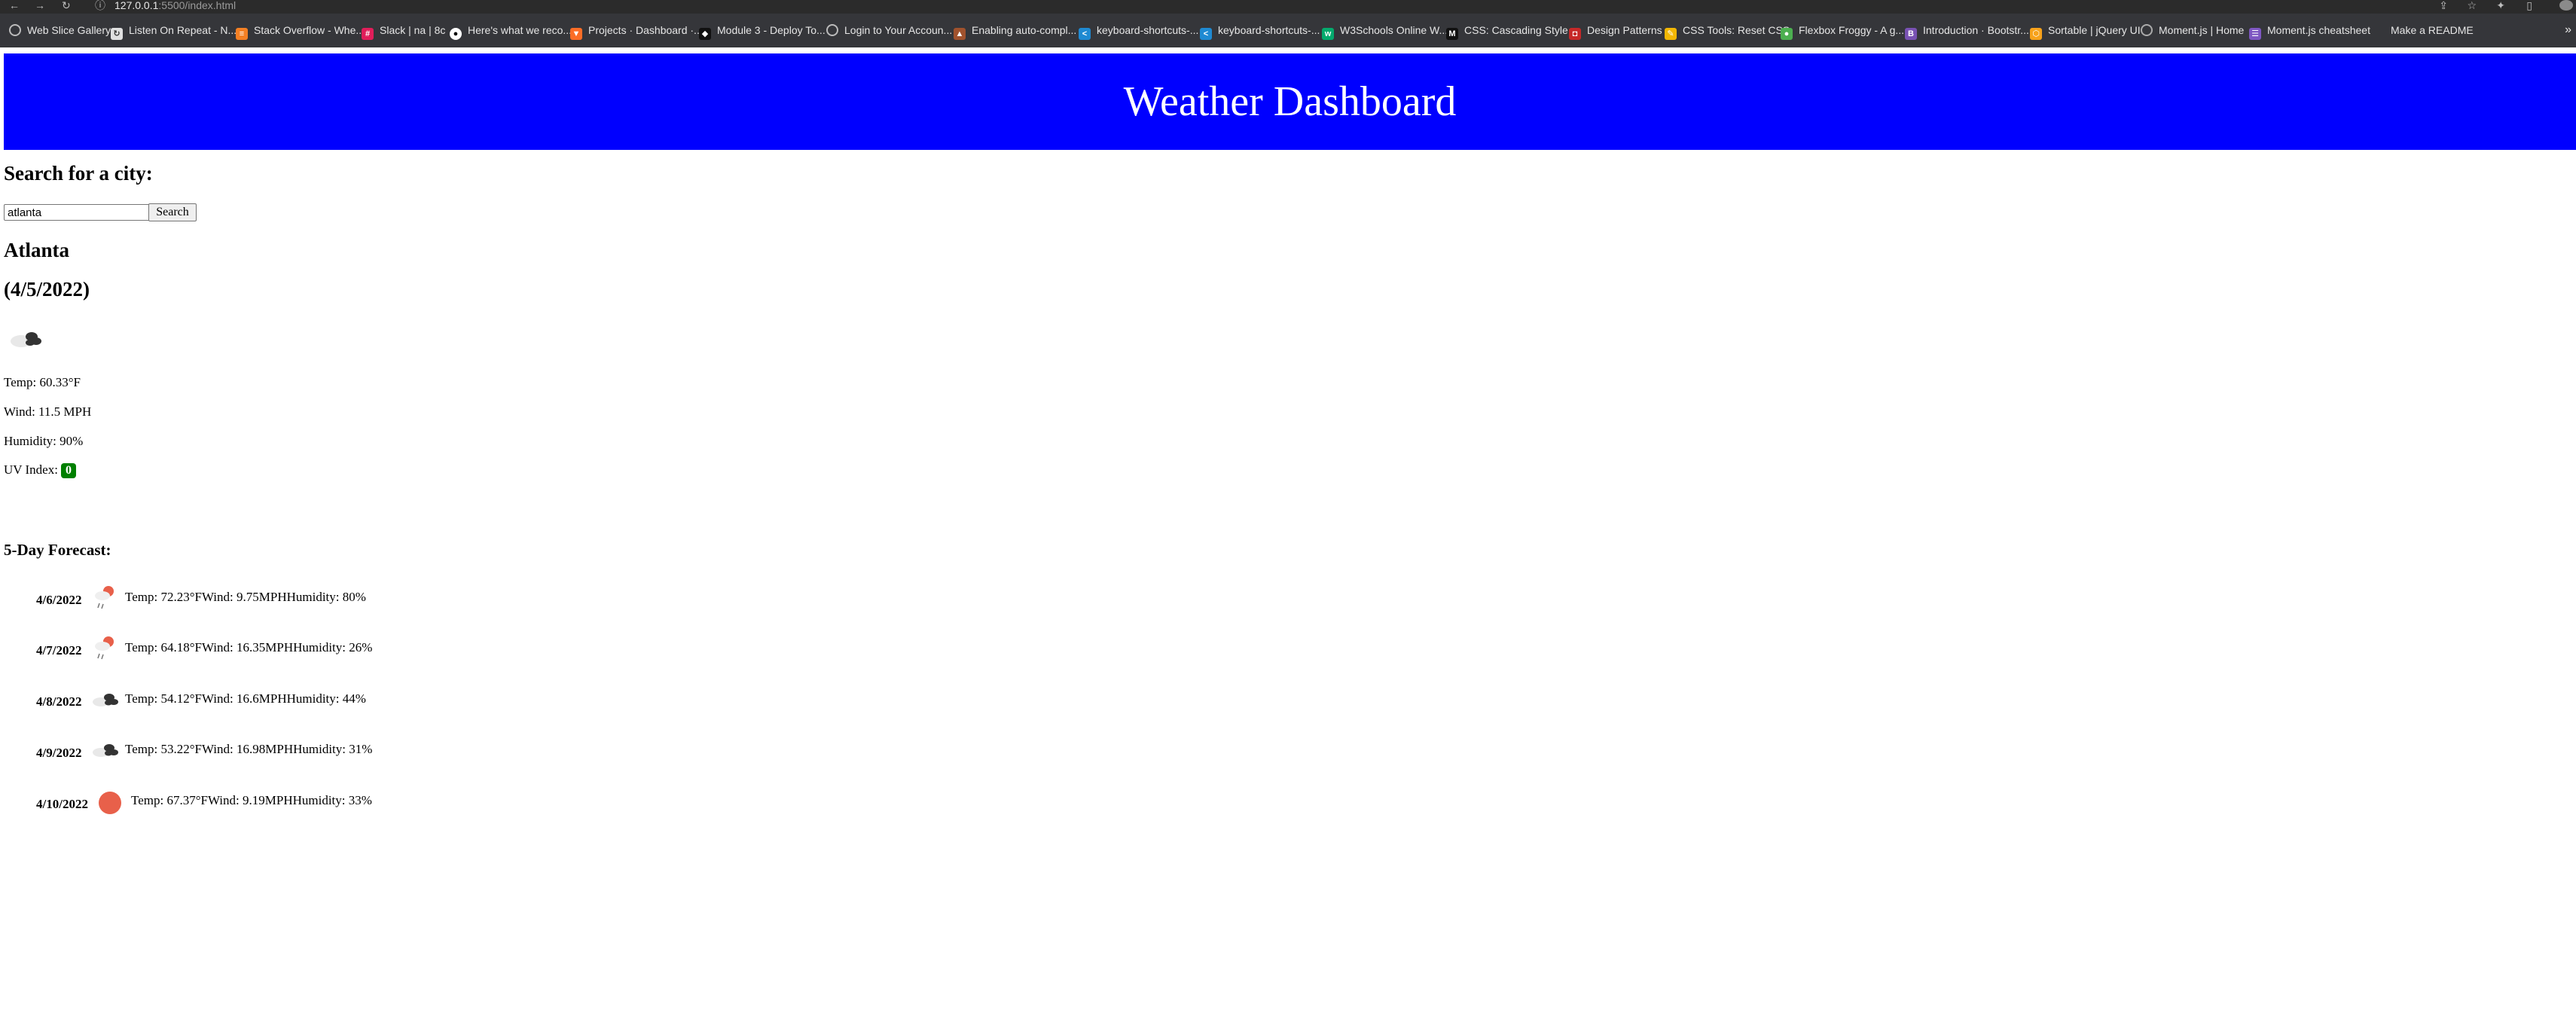 This screenshot has width=2576, height=1010. Describe the element at coordinates (1452, 34) in the screenshot. I see `mdn-icon: M` at that location.